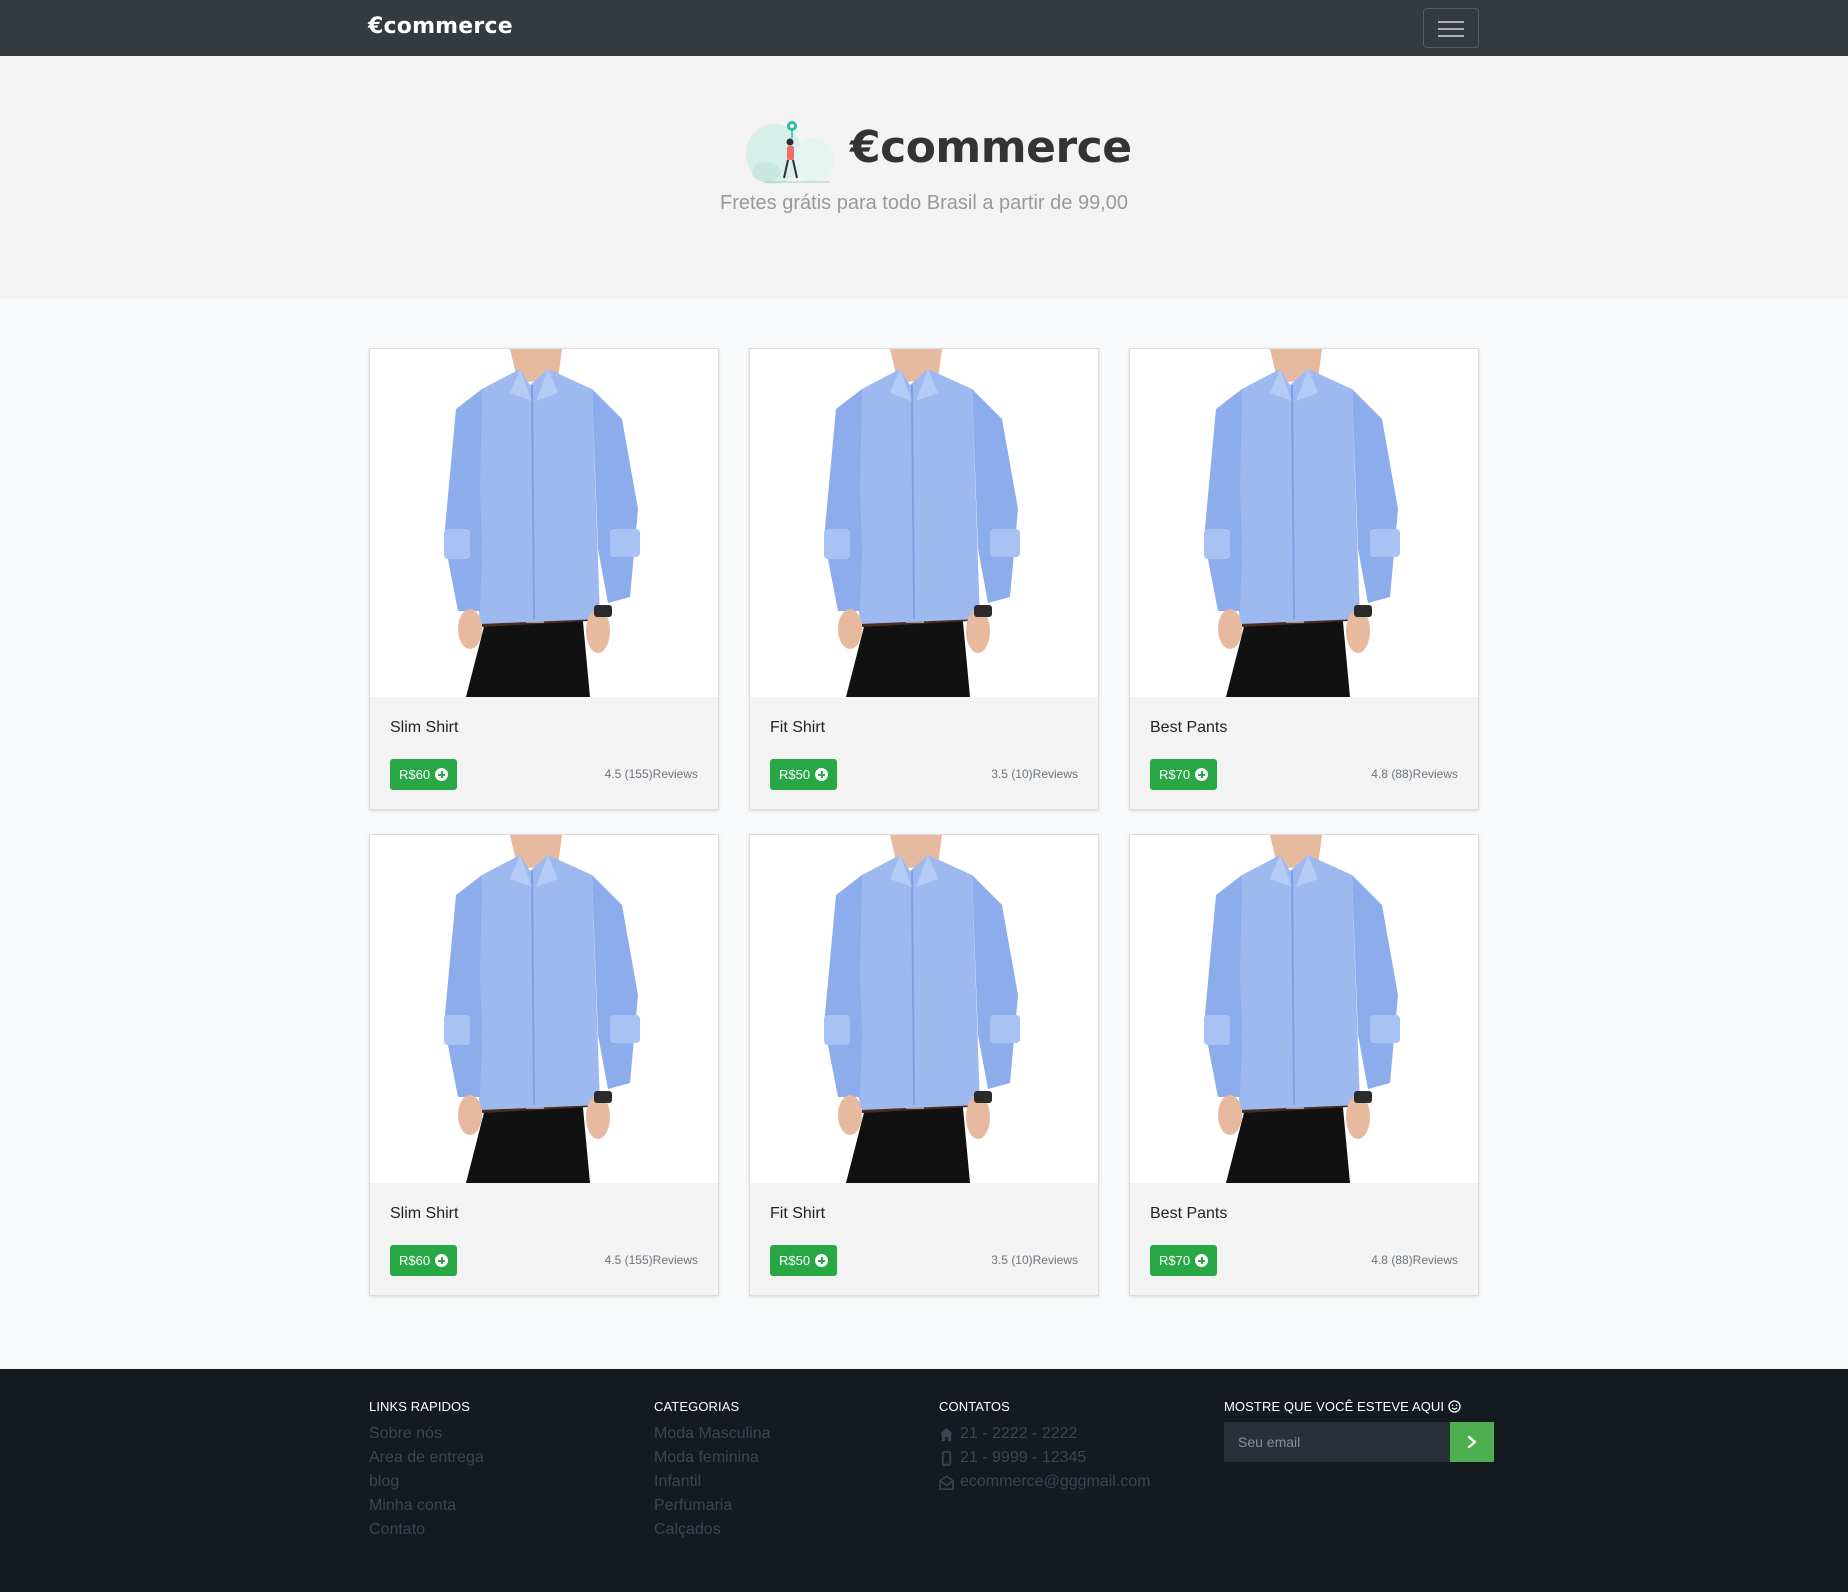 This screenshot has height=1592, width=1848. What do you see at coordinates (712, 1482) in the screenshot?
I see `footer-link-infantil: Infantil` at bounding box center [712, 1482].